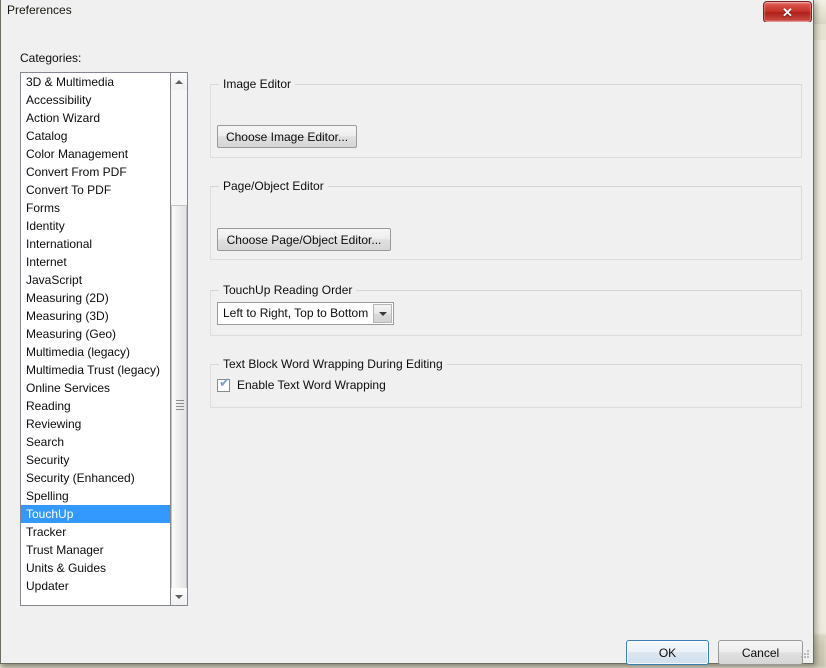  Describe the element at coordinates (95, 262) in the screenshot. I see `sidebar-item-internet: Internet` at that location.